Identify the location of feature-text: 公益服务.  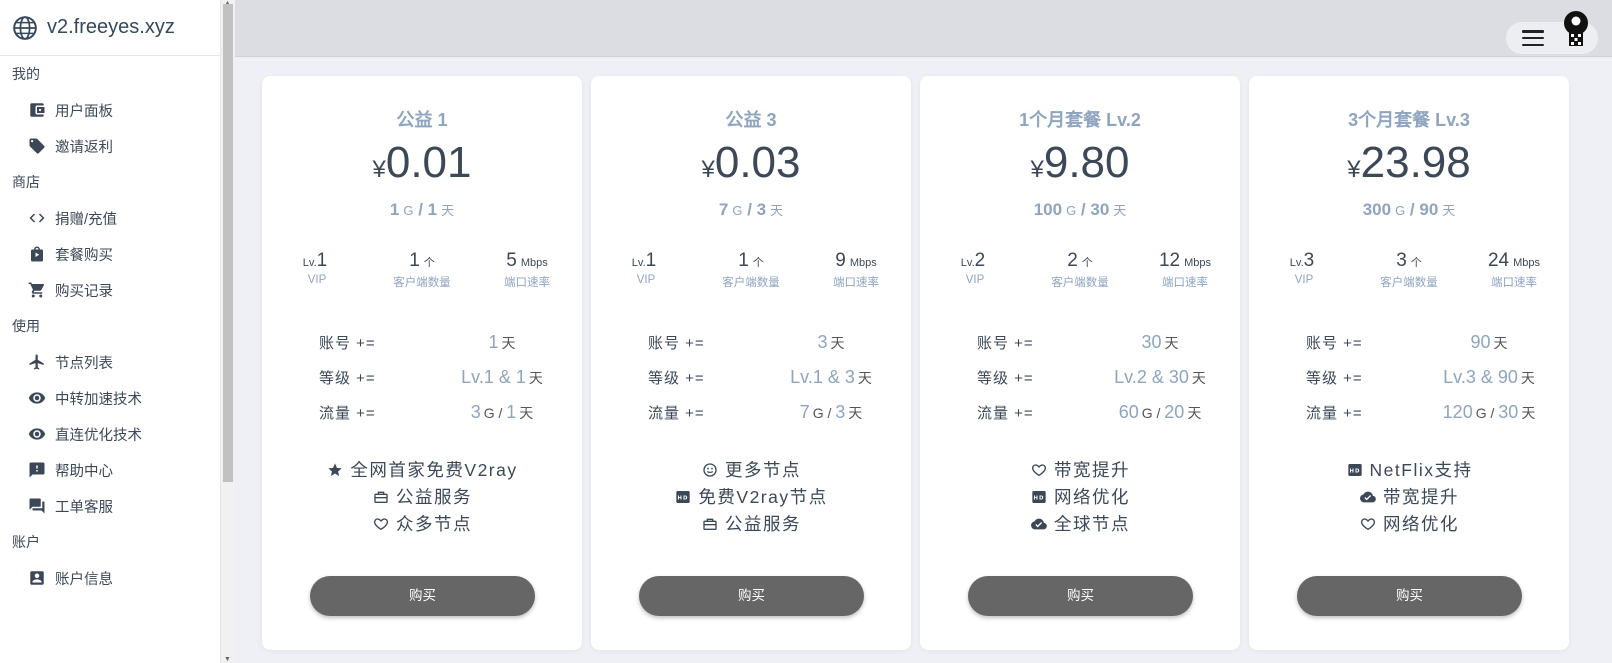
(763, 524).